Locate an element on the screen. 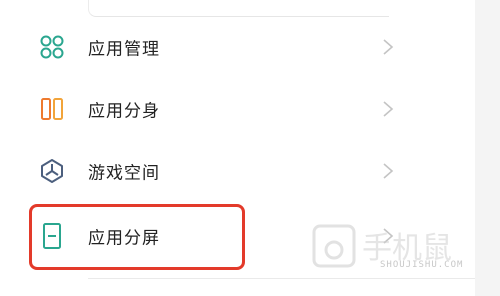 This screenshot has height=296, width=500. highlight-box is located at coordinates (137, 237).